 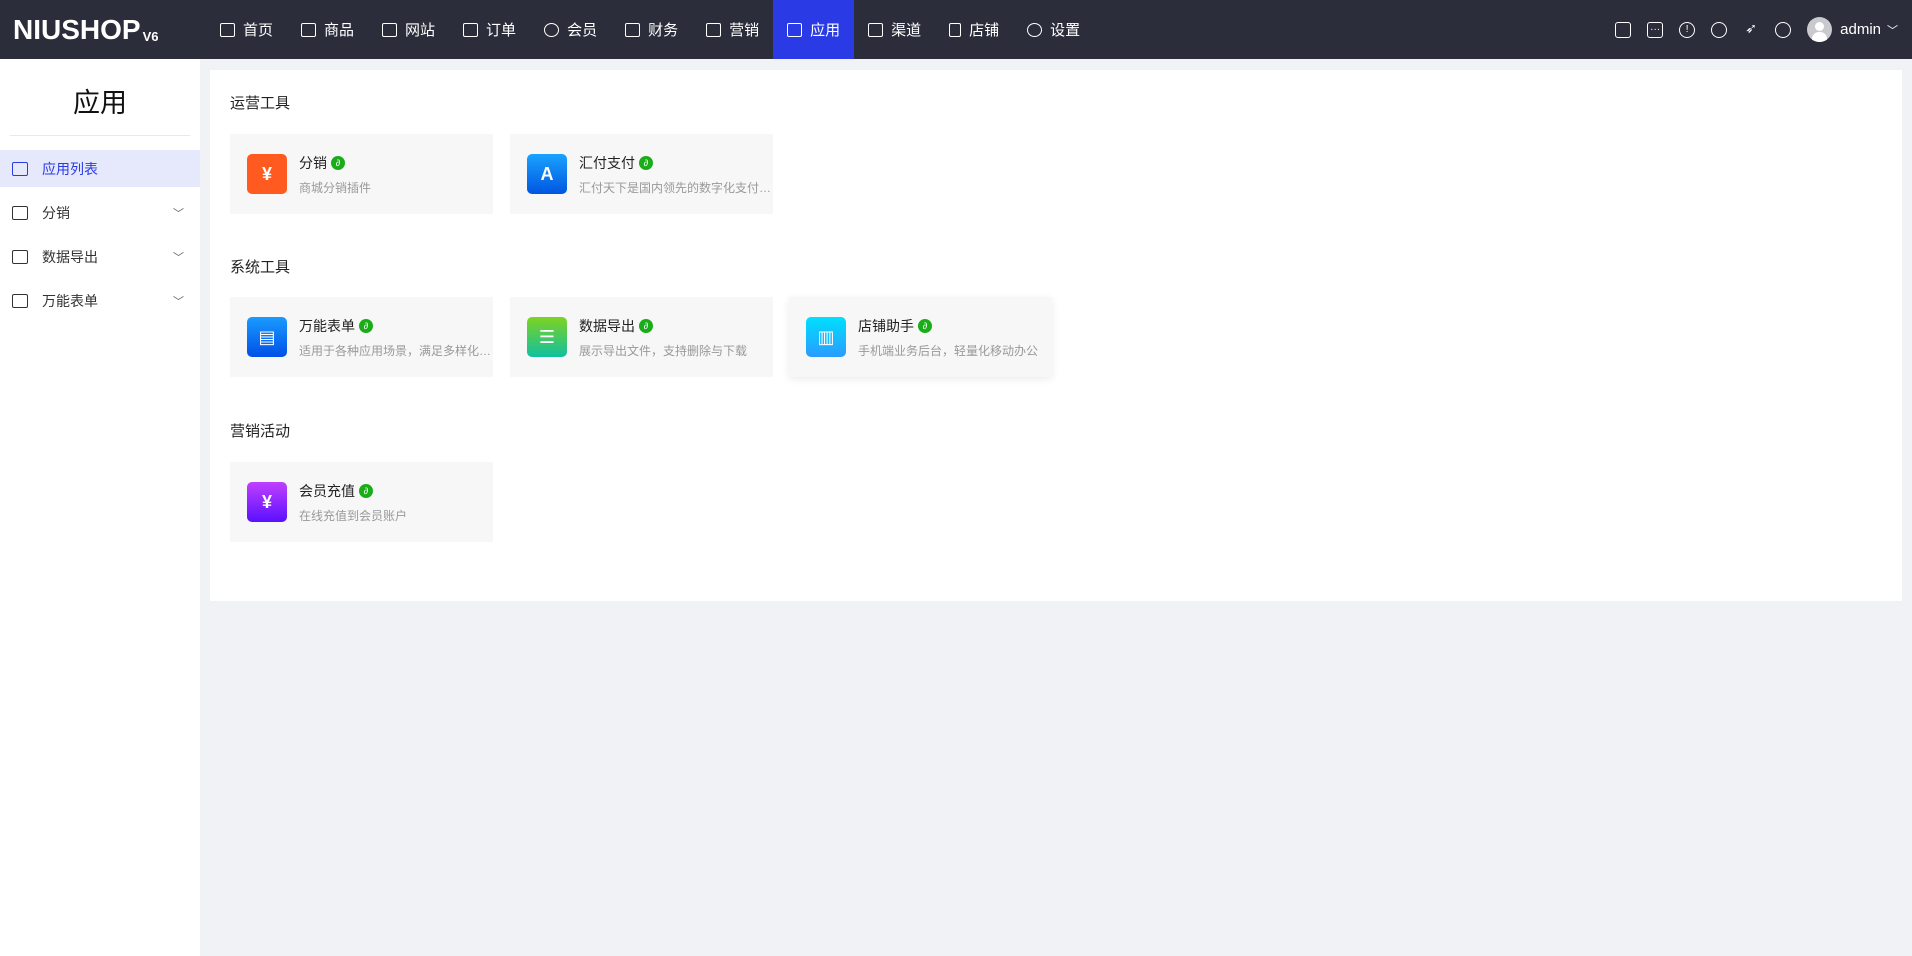 What do you see at coordinates (1623, 29) in the screenshot?
I see `shop-preview-icon` at bounding box center [1623, 29].